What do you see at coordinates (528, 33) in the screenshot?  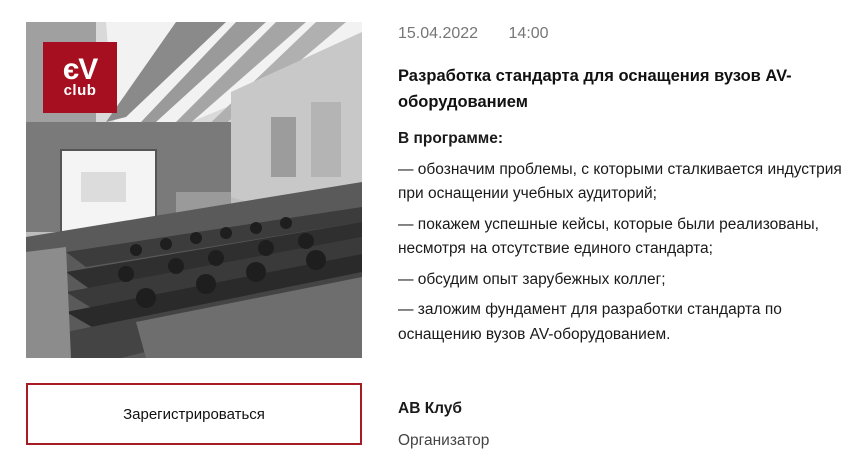 I see `event-time: 14:00` at bounding box center [528, 33].